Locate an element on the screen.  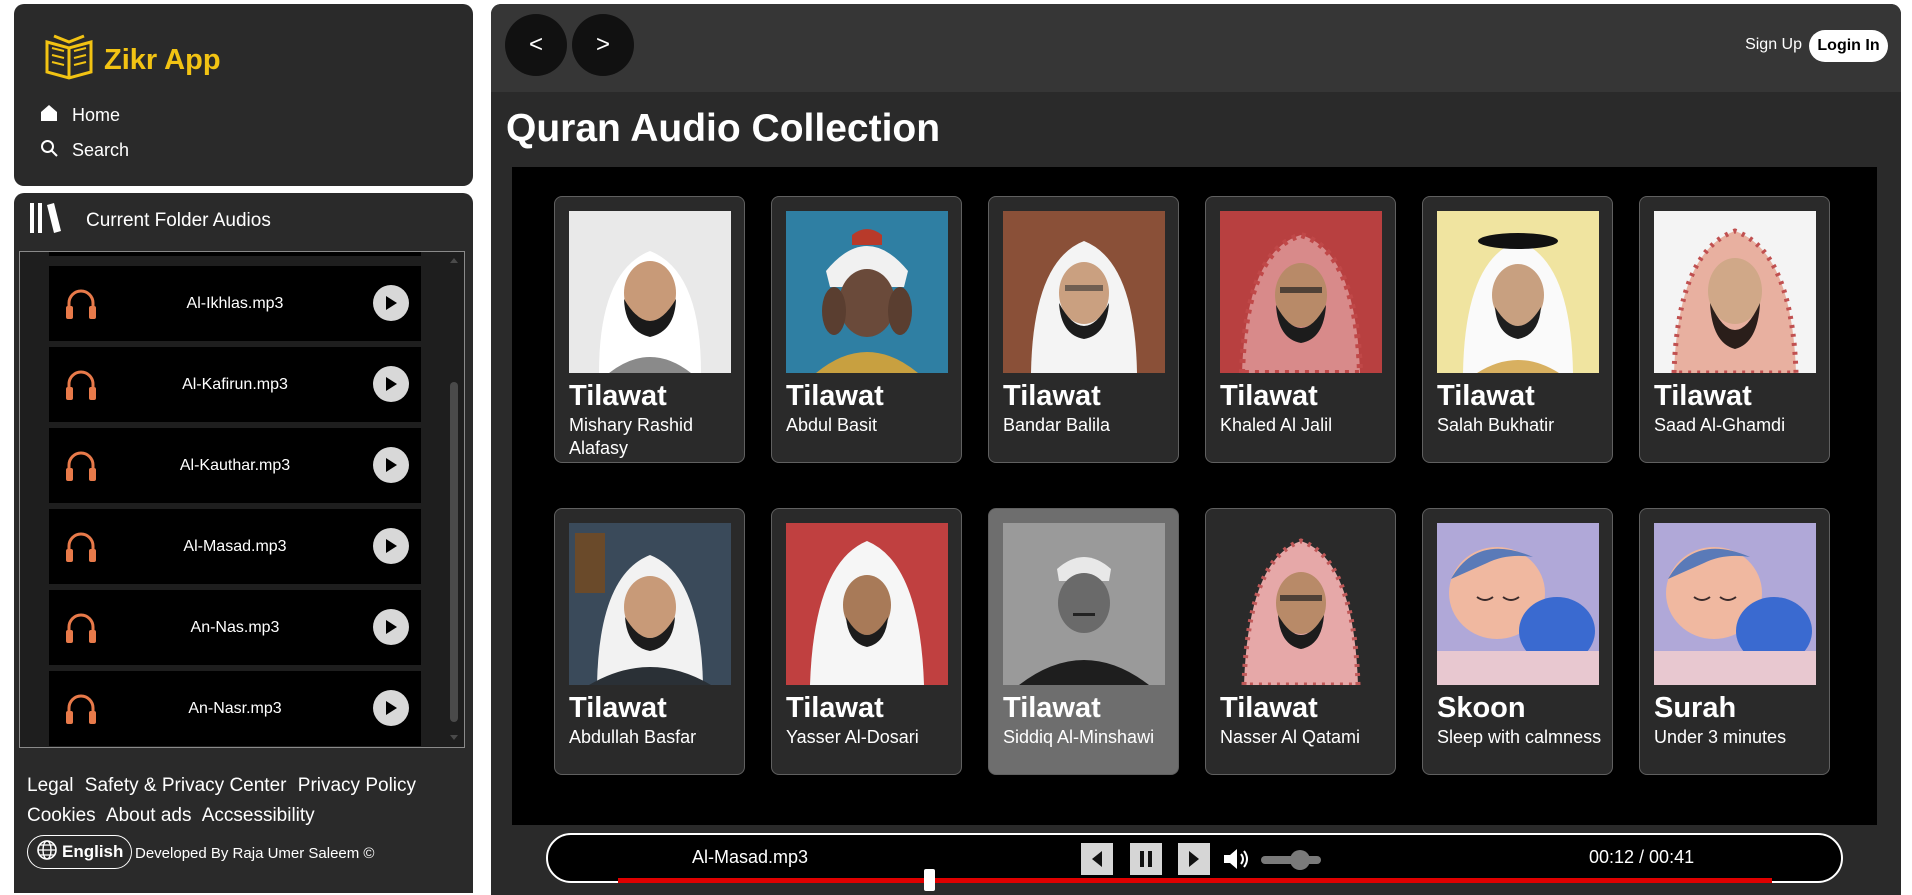
footer-link-accessibility: Accsessibility is located at coordinates (258, 815).